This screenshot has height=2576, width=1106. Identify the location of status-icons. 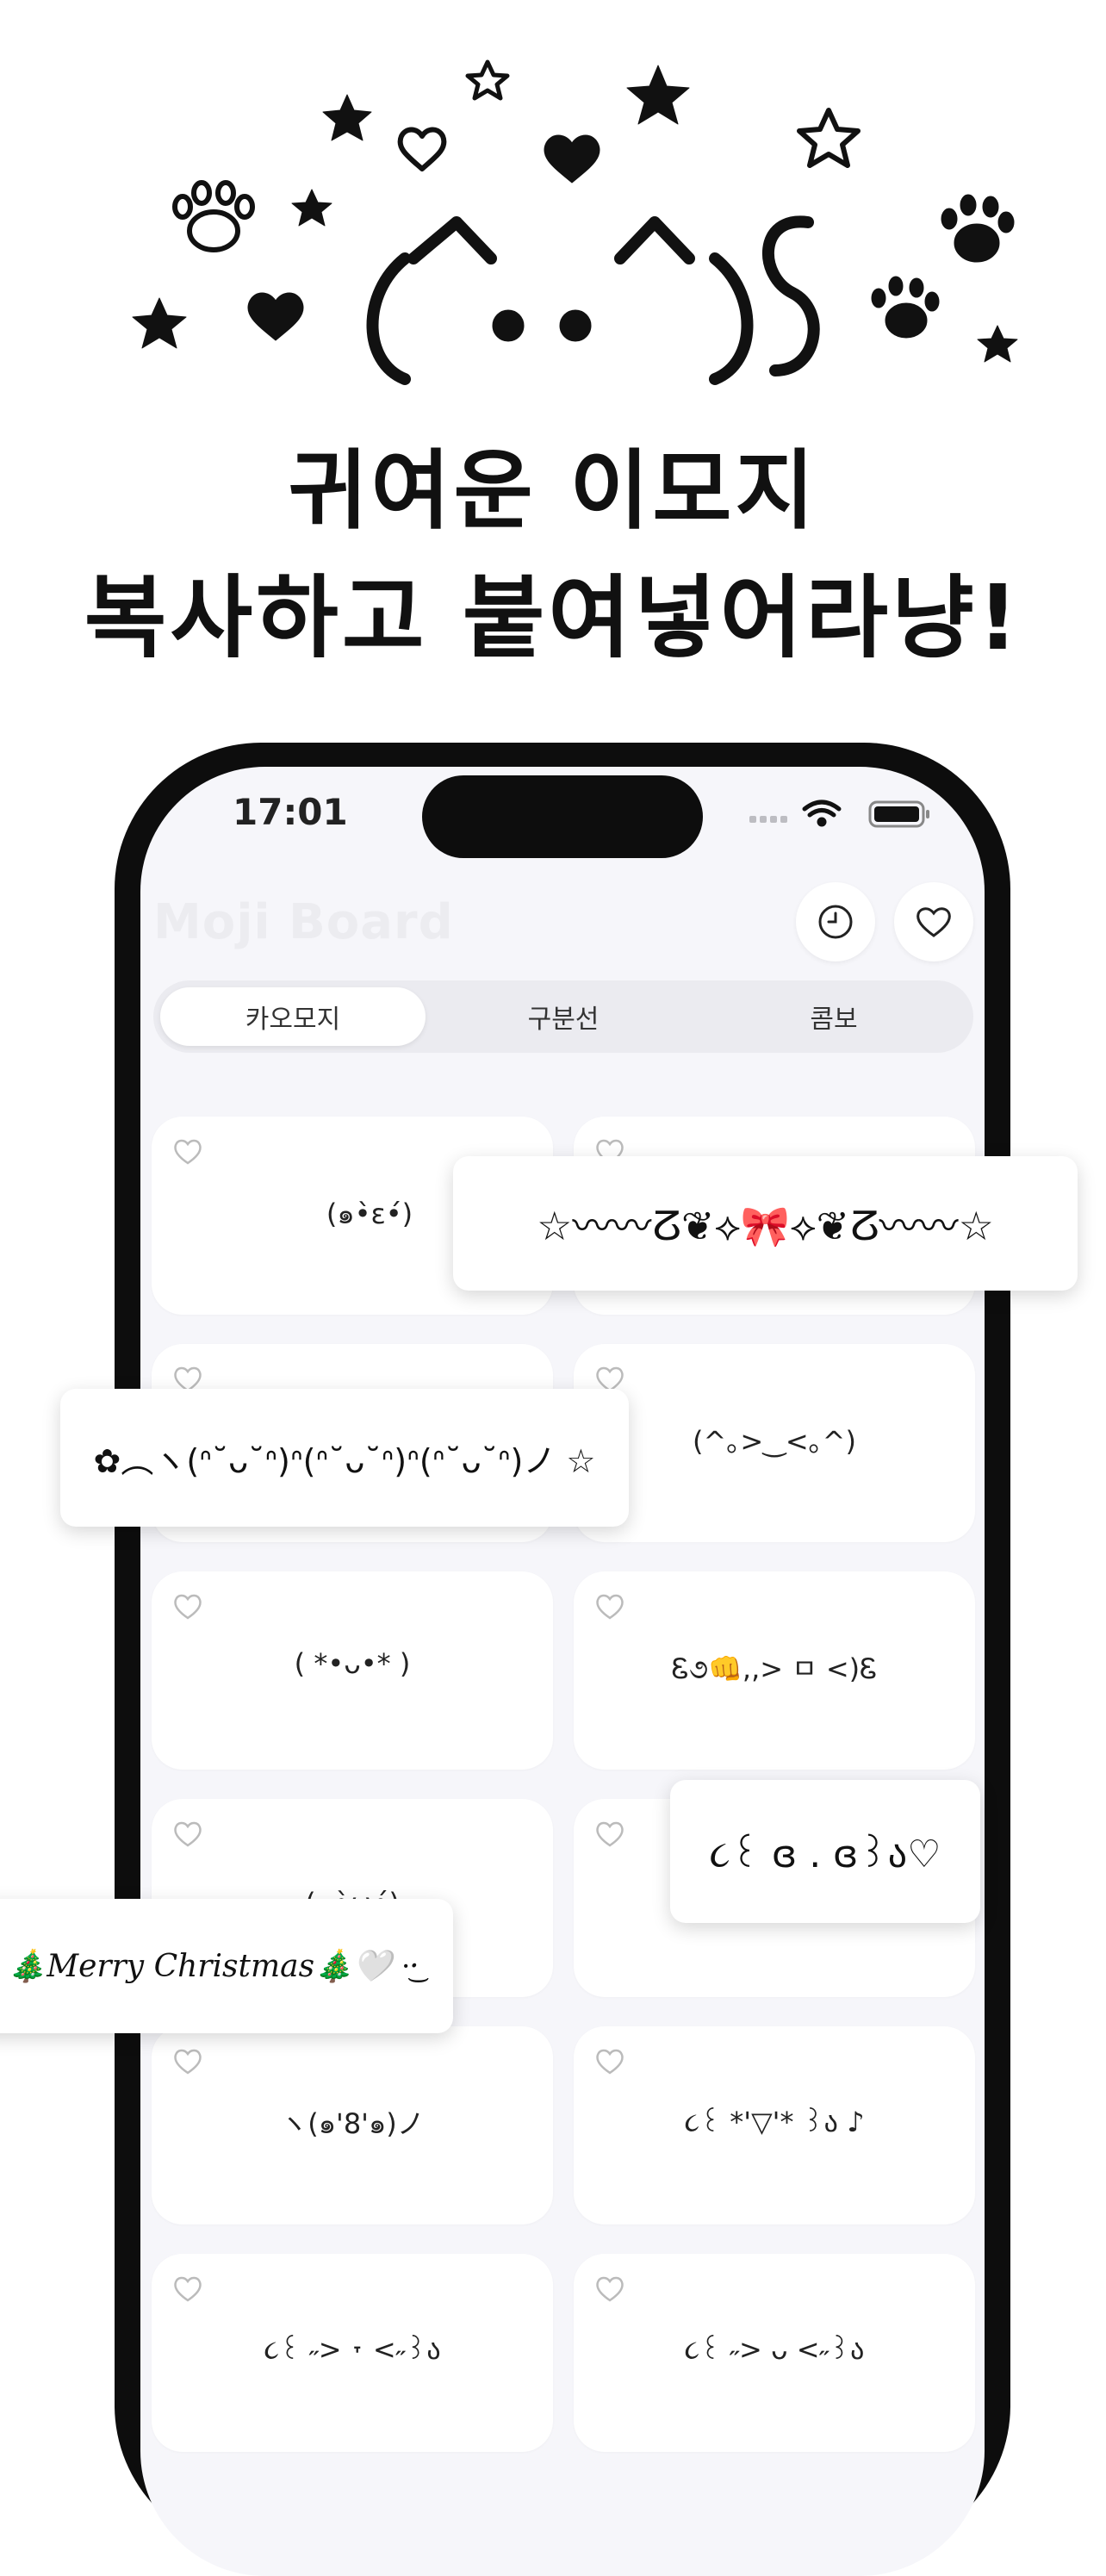
(839, 814).